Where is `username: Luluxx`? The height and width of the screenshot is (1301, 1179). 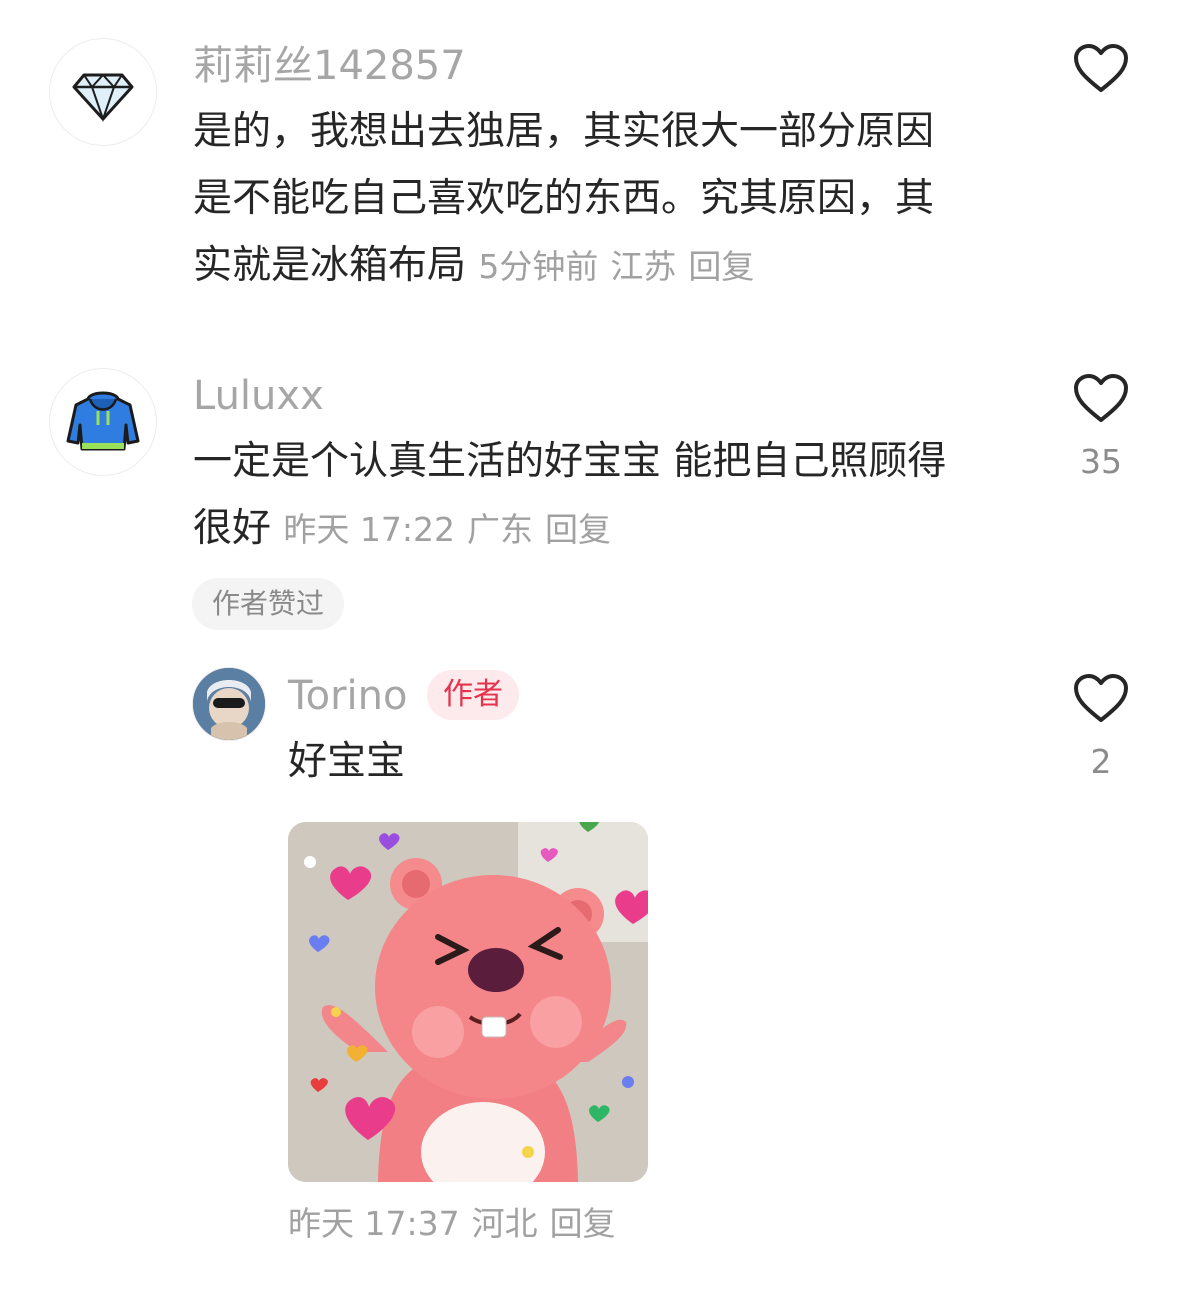 username: Luluxx is located at coordinates (258, 396).